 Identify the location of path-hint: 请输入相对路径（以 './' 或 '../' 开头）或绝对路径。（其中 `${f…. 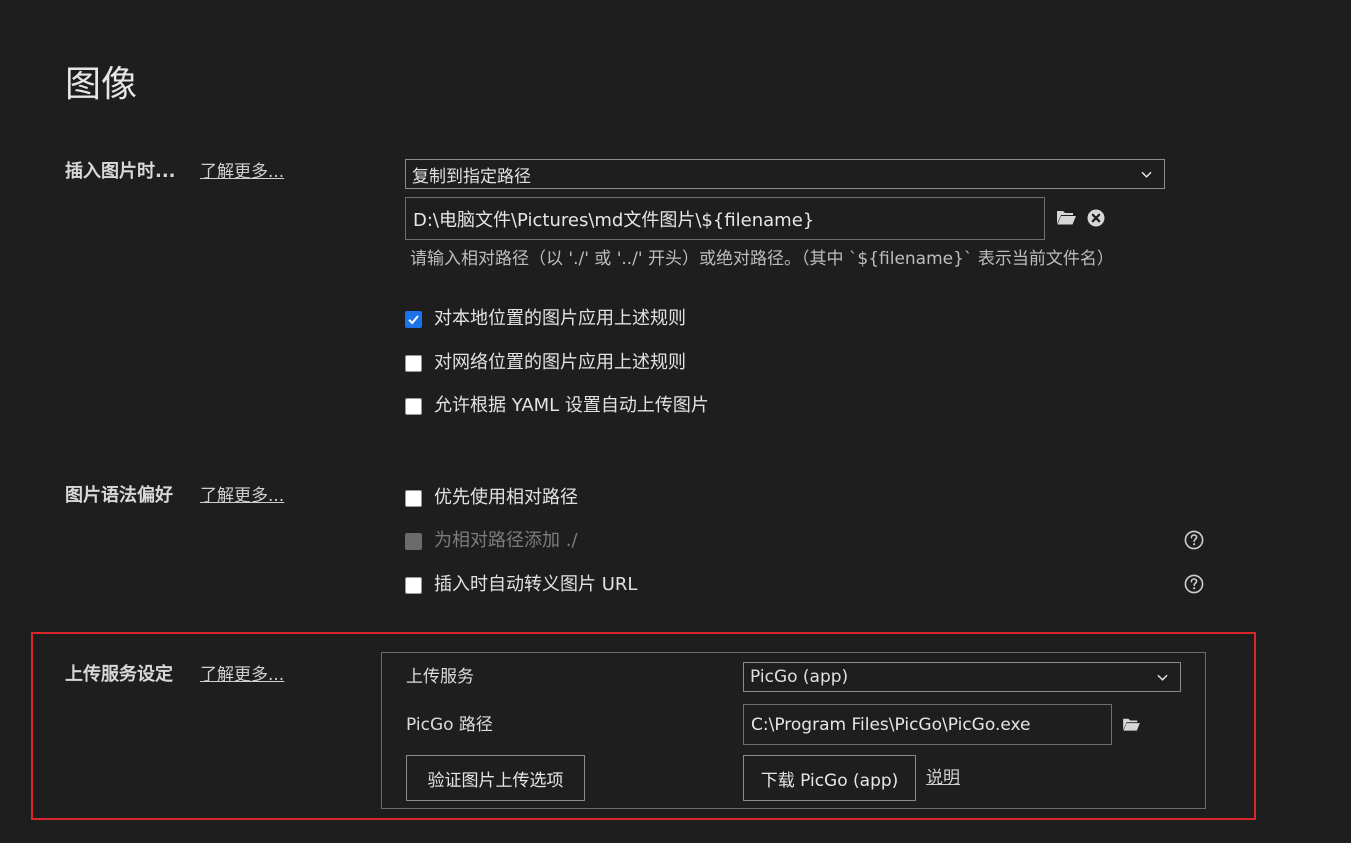
(762, 259).